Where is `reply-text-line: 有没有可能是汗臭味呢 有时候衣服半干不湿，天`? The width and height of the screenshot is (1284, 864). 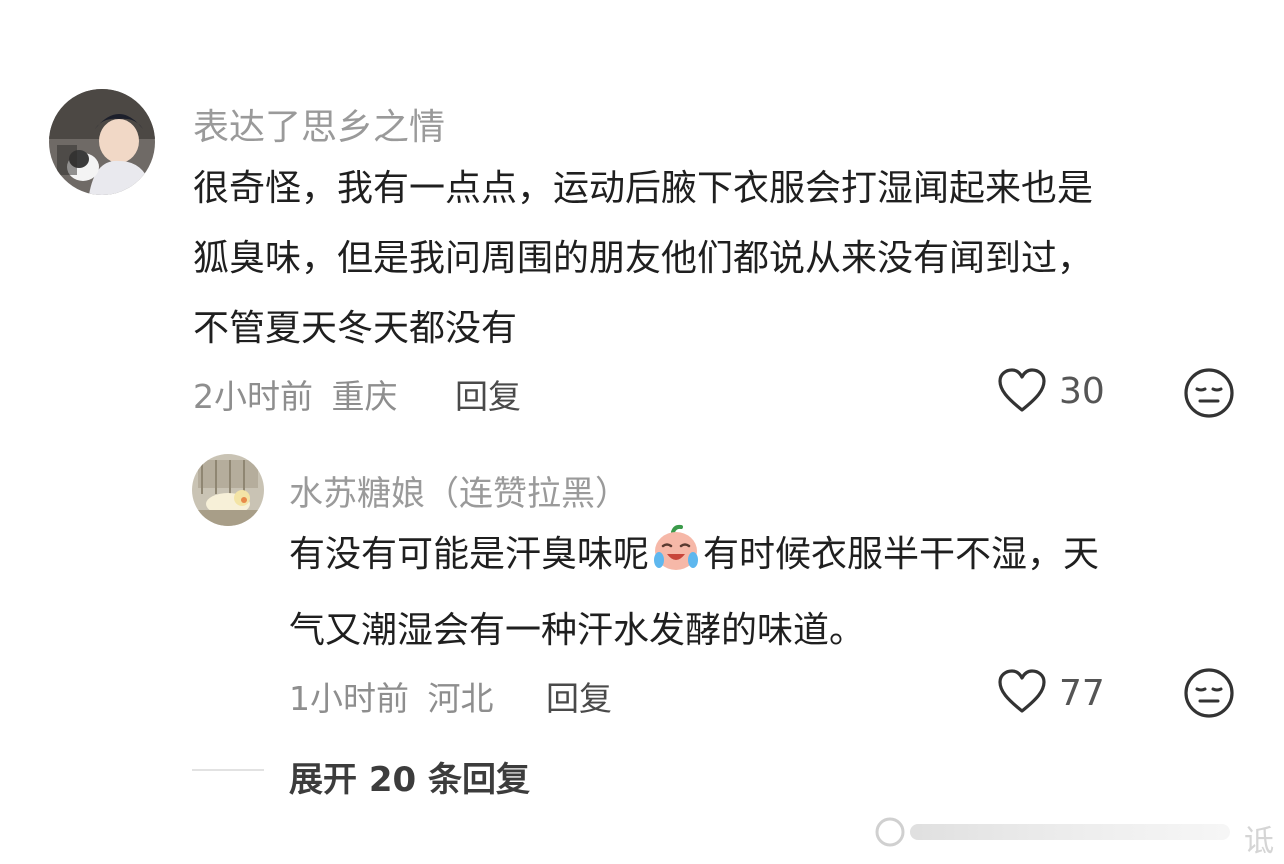 reply-text-line: 有没有可能是汗臭味呢 有时候衣服半干不湿，天 is located at coordinates (769, 558).